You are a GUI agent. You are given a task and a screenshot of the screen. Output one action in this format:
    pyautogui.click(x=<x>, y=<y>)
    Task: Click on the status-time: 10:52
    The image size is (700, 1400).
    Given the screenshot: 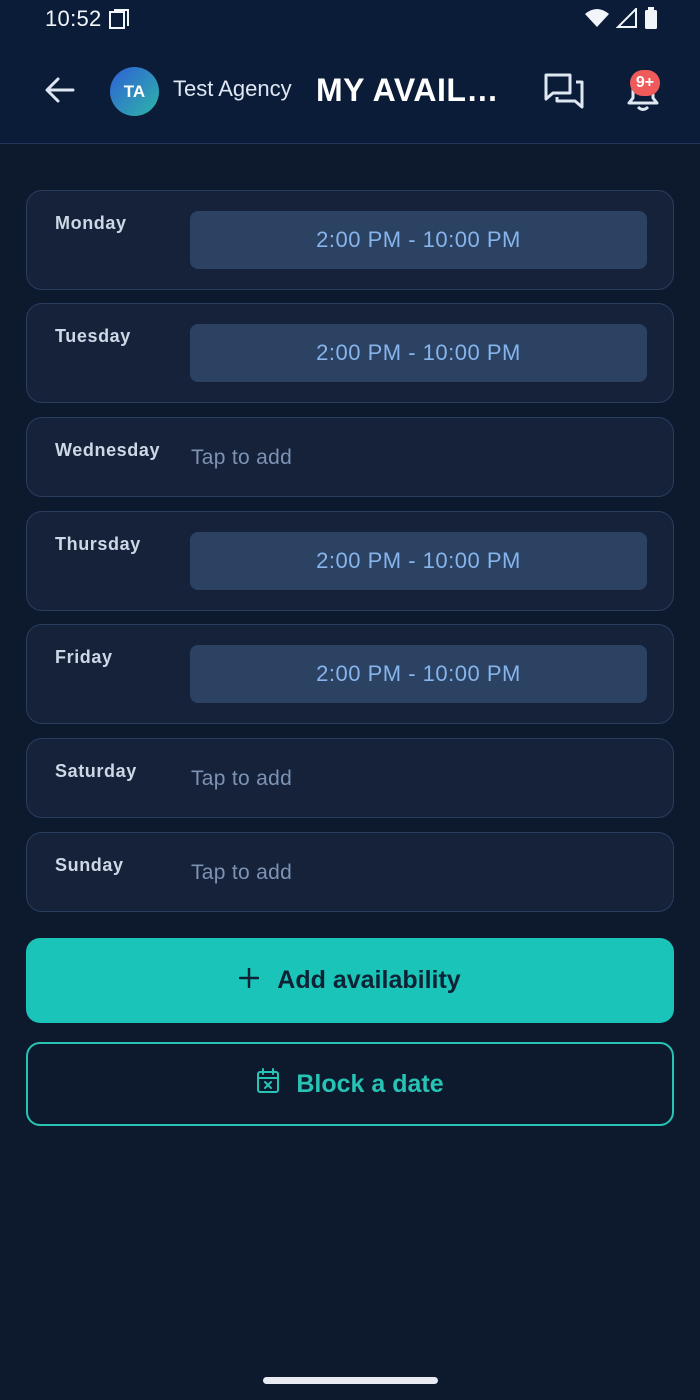 What is the action you would take?
    pyautogui.click(x=73, y=18)
    